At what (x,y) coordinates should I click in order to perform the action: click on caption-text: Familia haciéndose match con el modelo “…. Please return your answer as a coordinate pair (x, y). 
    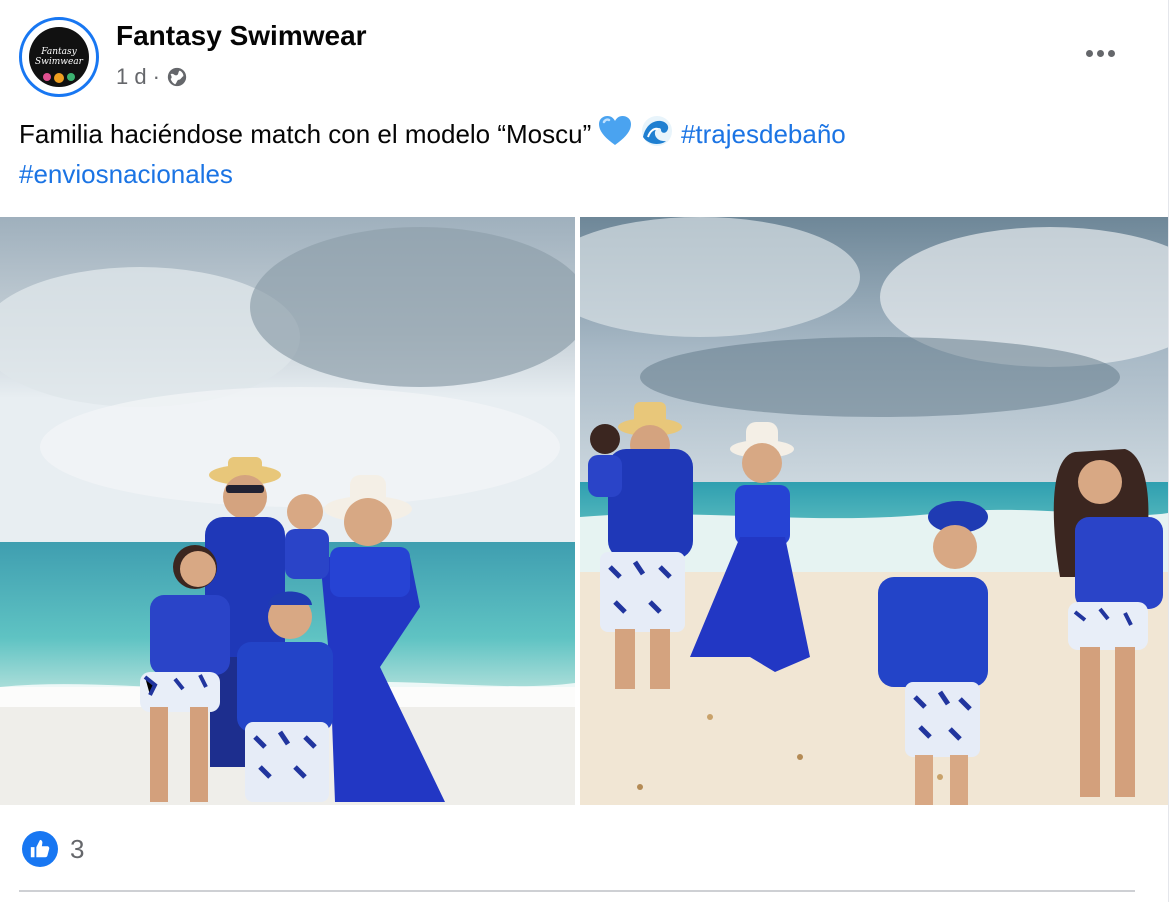
    Looking at the image, I should click on (309, 134).